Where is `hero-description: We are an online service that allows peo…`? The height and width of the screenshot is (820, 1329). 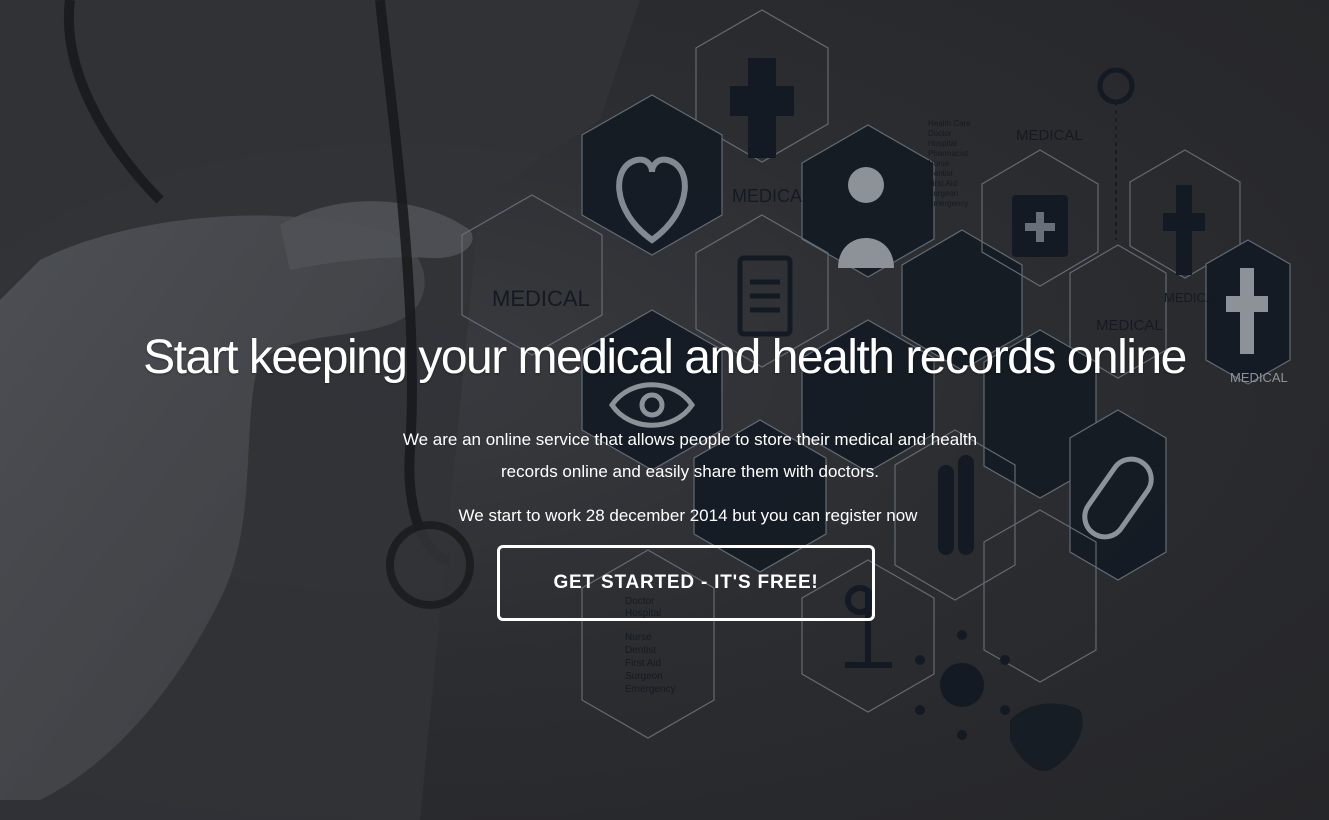
hero-description: We are an online service that allows peo… is located at coordinates (690, 455).